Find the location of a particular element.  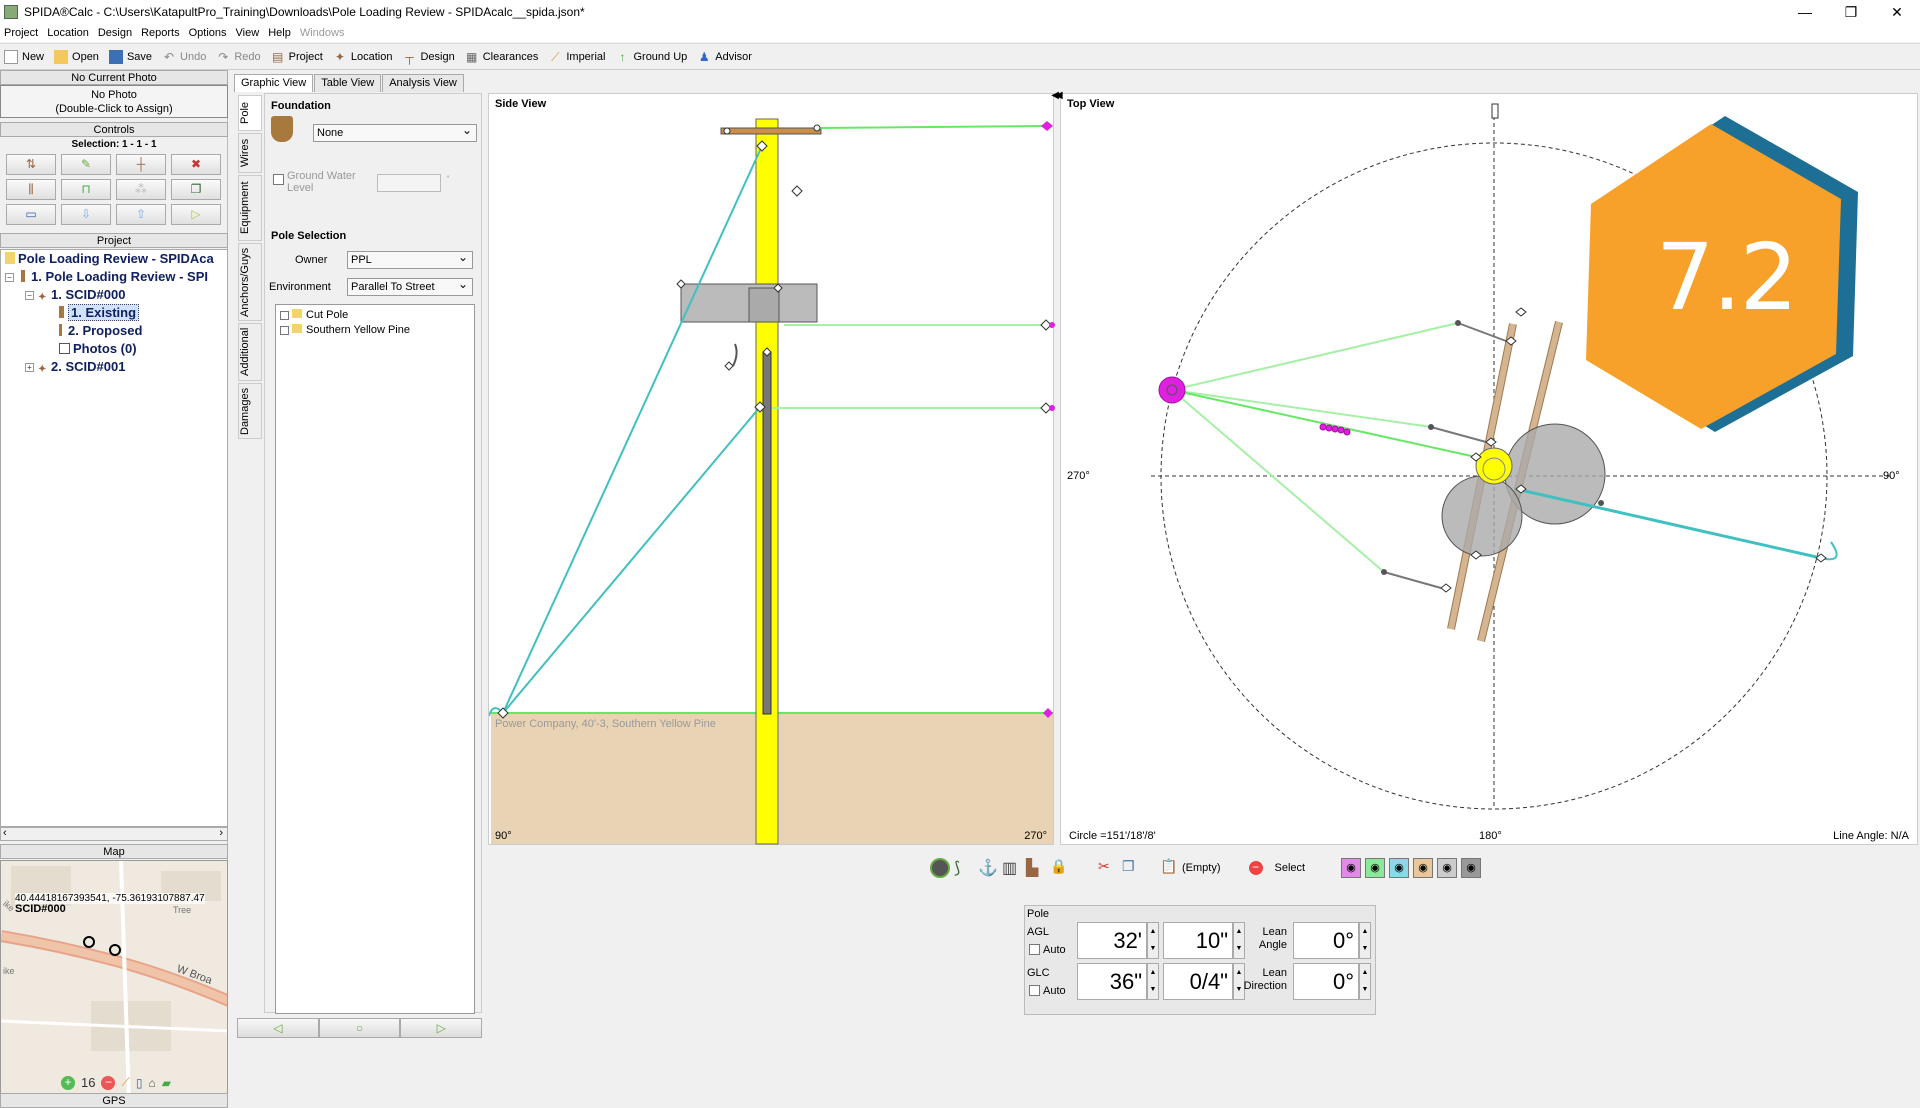

tree-node-scid001: + ✦ 2. SCID#001 is located at coordinates (75, 367).